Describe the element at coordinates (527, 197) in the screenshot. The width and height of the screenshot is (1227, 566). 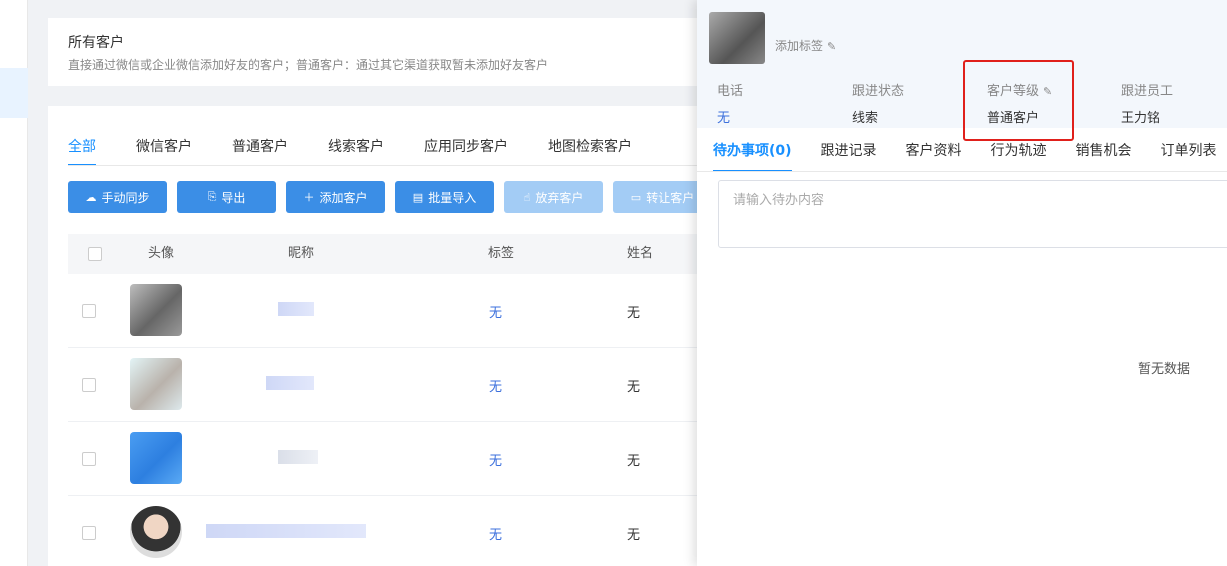
I see `thumbs-icon: ☝` at that location.